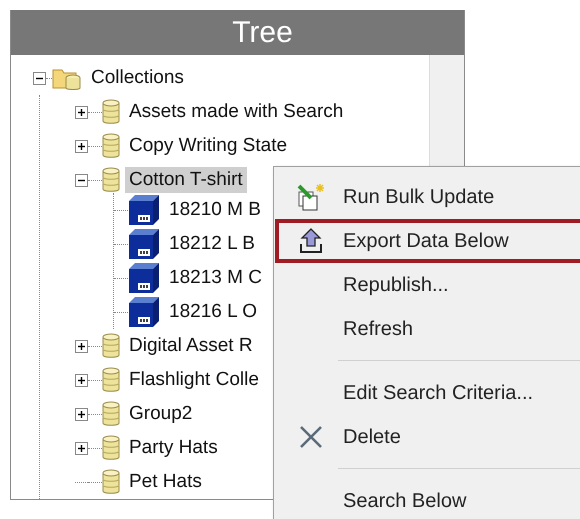 The height and width of the screenshot is (519, 580). Describe the element at coordinates (213, 312) in the screenshot. I see `tree-item: 18216 L O` at that location.